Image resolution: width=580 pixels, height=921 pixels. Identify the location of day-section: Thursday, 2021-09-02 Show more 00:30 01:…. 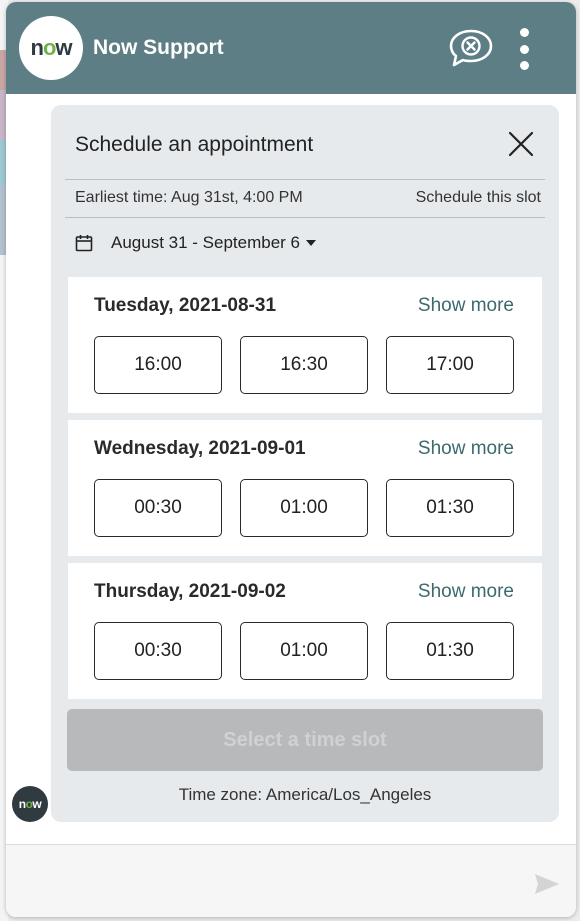
(305, 631).